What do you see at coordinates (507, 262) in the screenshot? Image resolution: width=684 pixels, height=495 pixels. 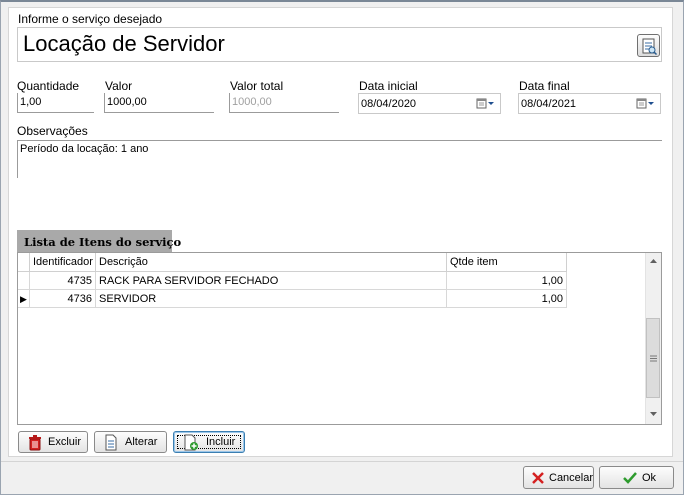 I see `column-header-qtde-item: Qtde item` at bounding box center [507, 262].